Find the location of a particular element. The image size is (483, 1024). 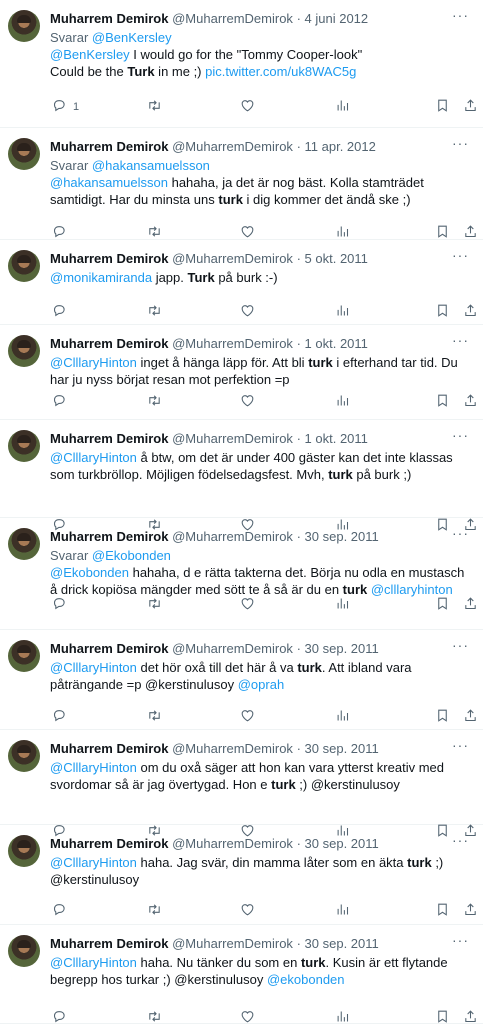

mention-link: @oprah is located at coordinates (261, 684).